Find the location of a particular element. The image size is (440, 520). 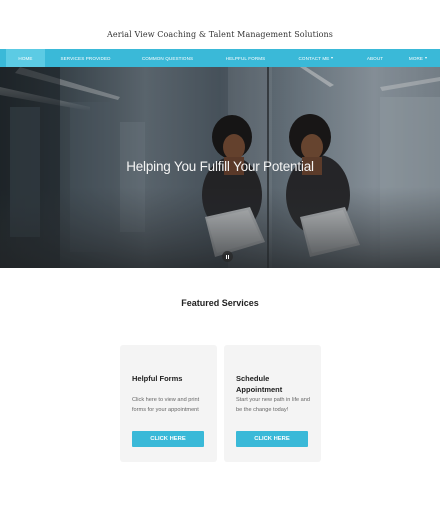

nav-item-about: ABOUT is located at coordinates (375, 58).